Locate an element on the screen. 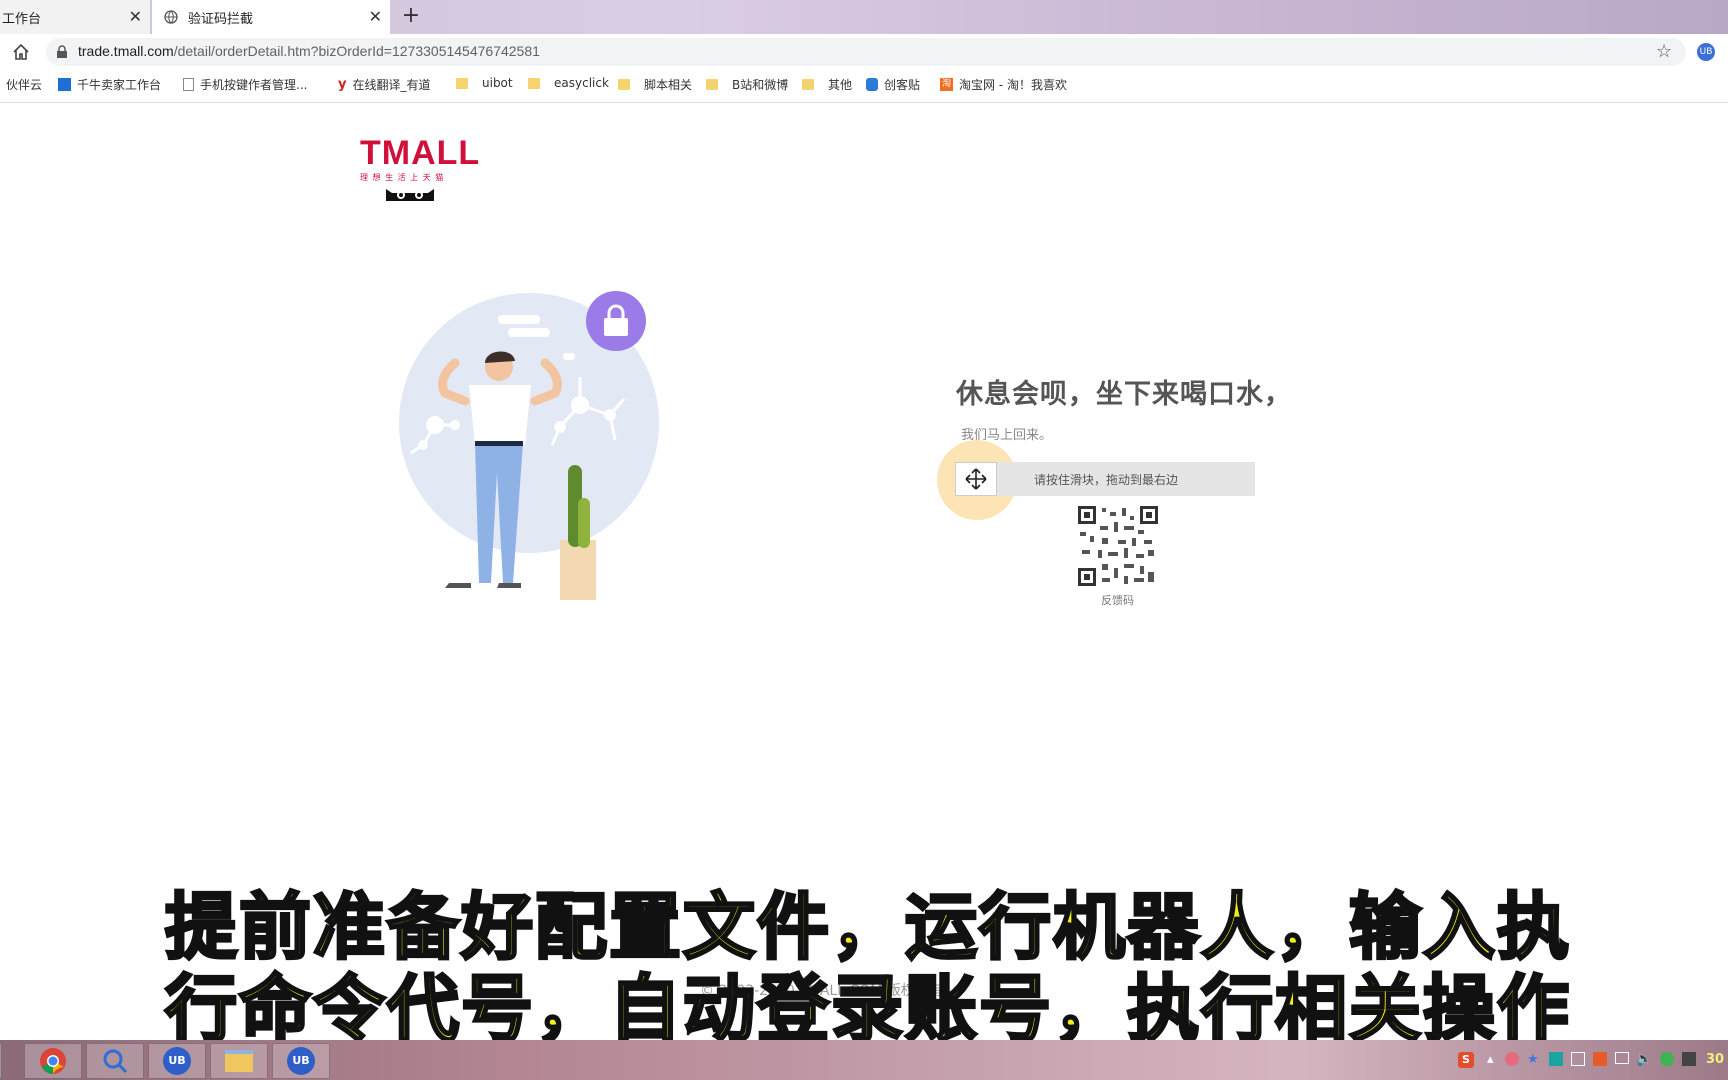 This screenshot has width=1728, height=1080. chuangketie-icon is located at coordinates (872, 84).